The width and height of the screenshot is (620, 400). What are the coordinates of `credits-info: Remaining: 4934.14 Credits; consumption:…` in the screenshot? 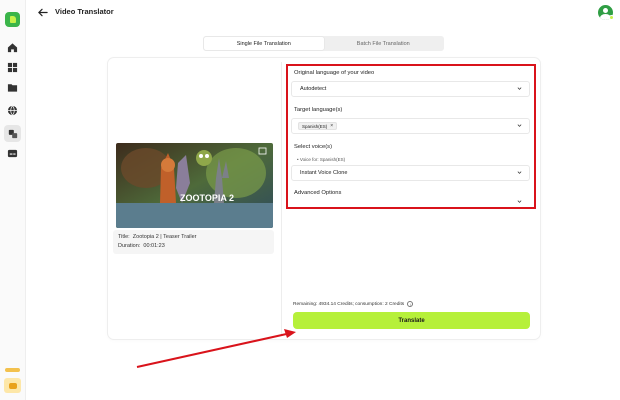 It's located at (353, 304).